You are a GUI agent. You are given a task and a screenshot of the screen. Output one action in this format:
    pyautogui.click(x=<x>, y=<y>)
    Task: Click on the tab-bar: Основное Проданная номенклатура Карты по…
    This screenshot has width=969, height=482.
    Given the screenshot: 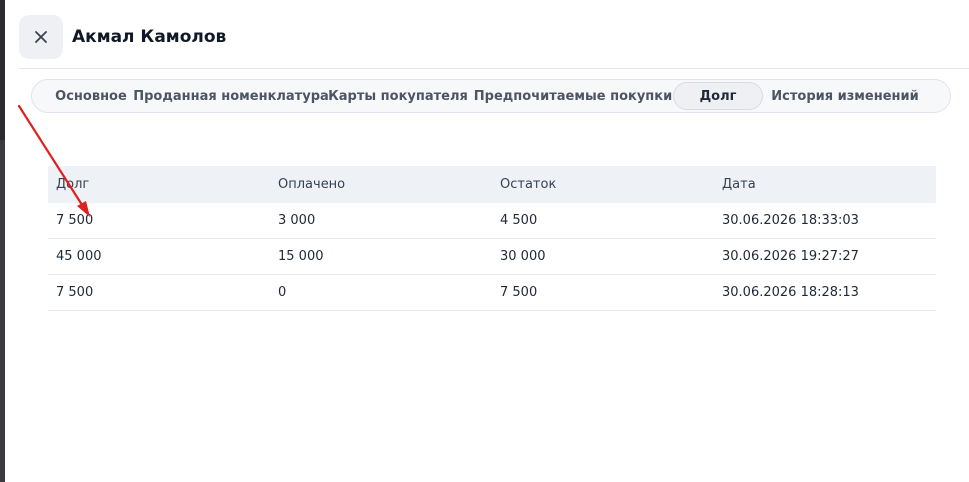 What is the action you would take?
    pyautogui.click(x=491, y=96)
    